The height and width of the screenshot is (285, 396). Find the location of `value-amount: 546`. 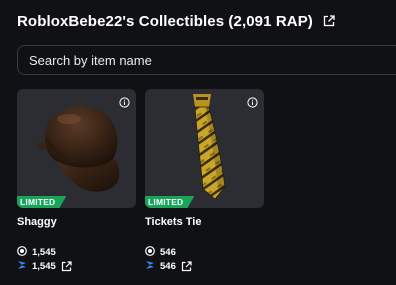

value-amount: 546 is located at coordinates (168, 266).